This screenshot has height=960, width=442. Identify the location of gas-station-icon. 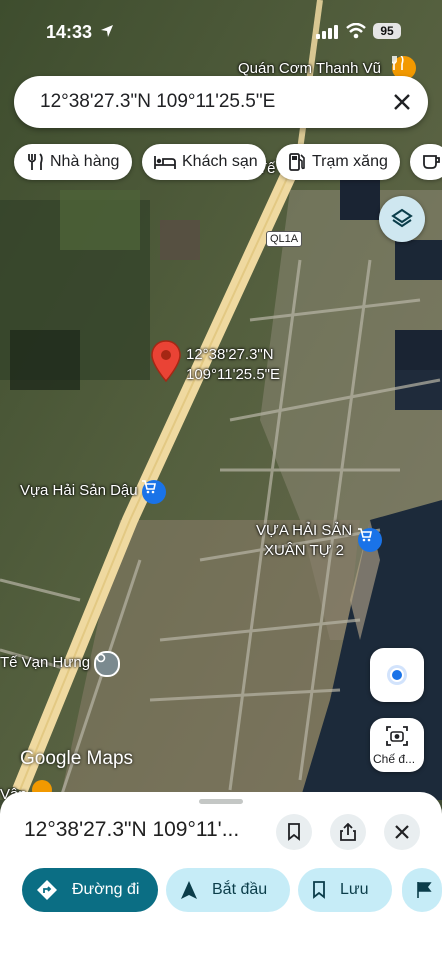
(297, 162).